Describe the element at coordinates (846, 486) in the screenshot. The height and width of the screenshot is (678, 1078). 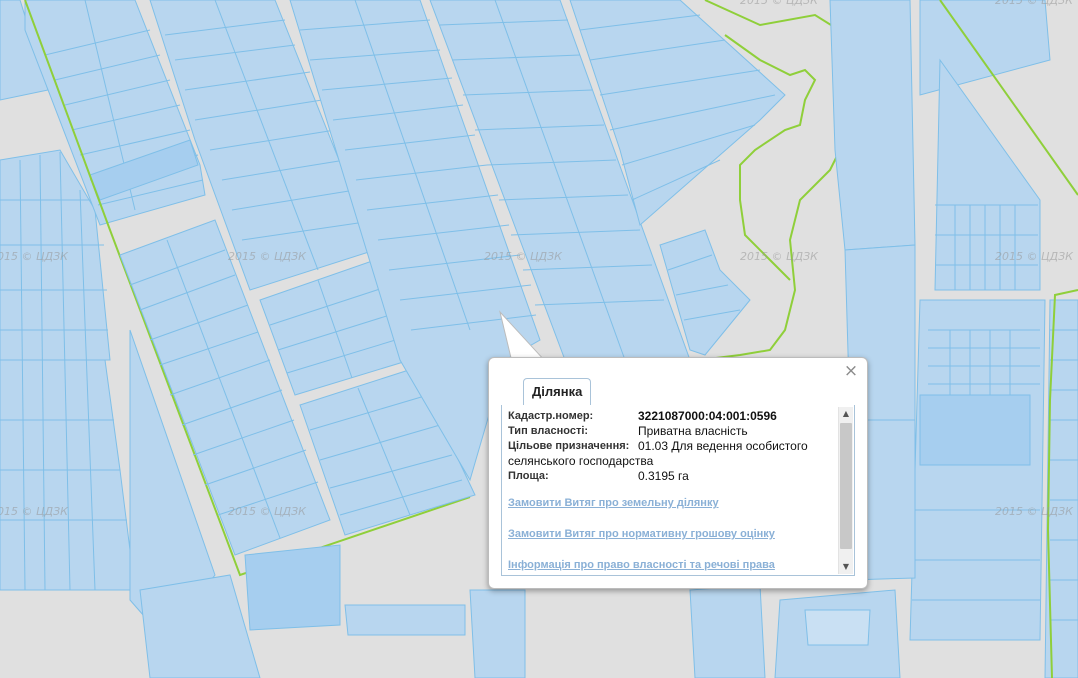
I see `scrollbar-thumb` at that location.